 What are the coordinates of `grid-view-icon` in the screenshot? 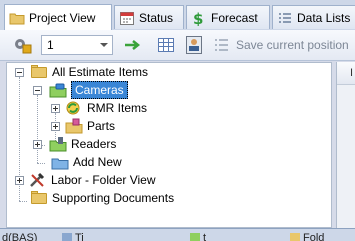 It's located at (166, 46).